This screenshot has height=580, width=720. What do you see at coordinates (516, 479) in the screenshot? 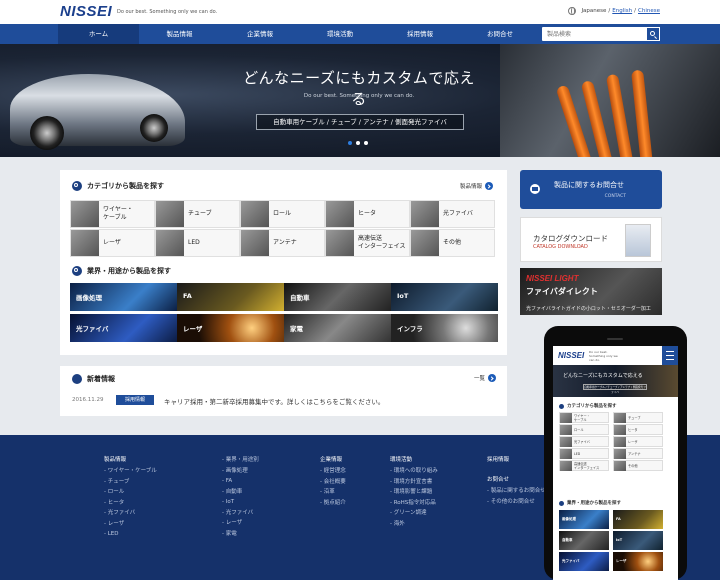
I see `footer-heading: お問合せ` at bounding box center [516, 479].